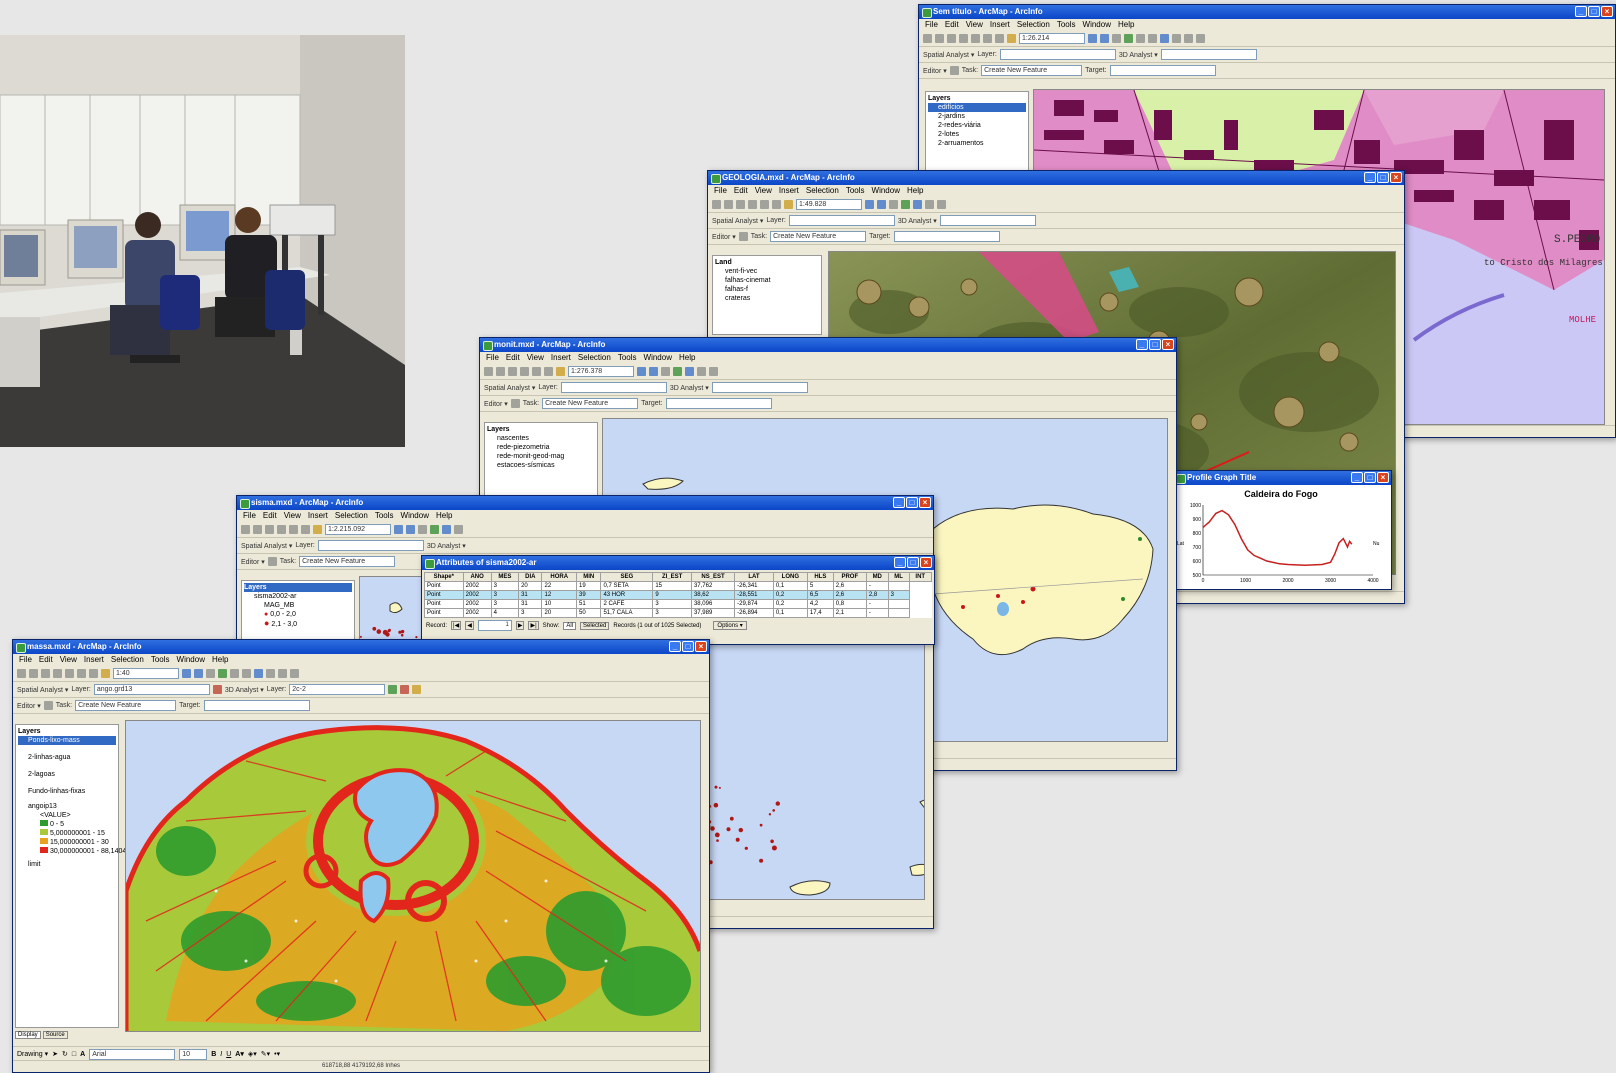 The height and width of the screenshot is (1073, 1616). I want to click on paste-icon, so click(999, 38).